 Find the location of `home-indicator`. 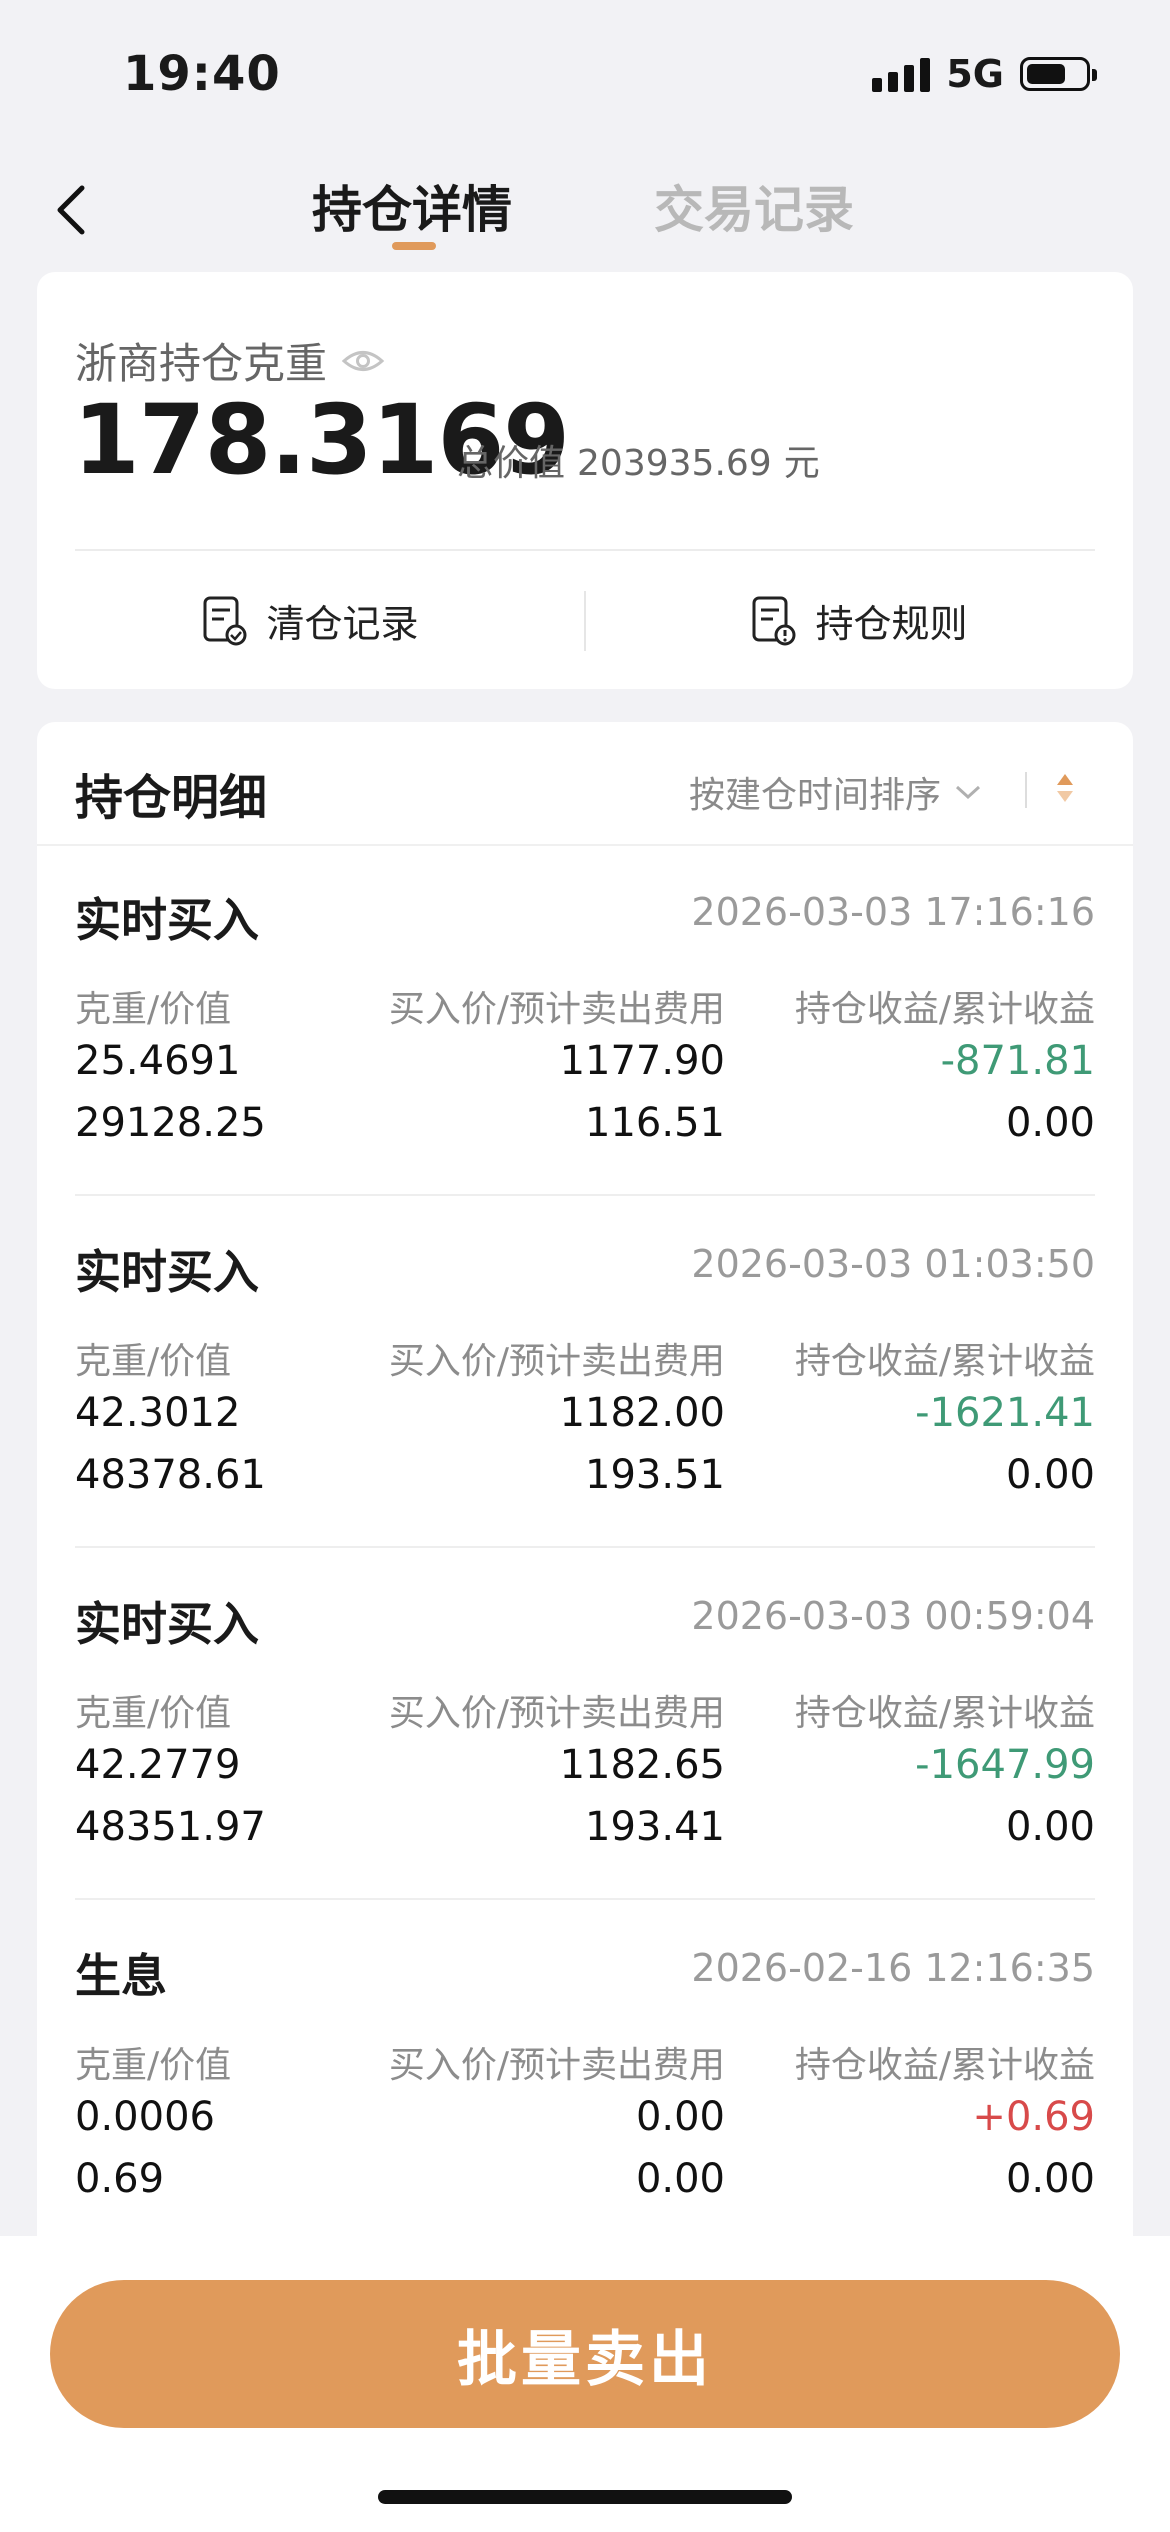

home-indicator is located at coordinates (585, 2497).